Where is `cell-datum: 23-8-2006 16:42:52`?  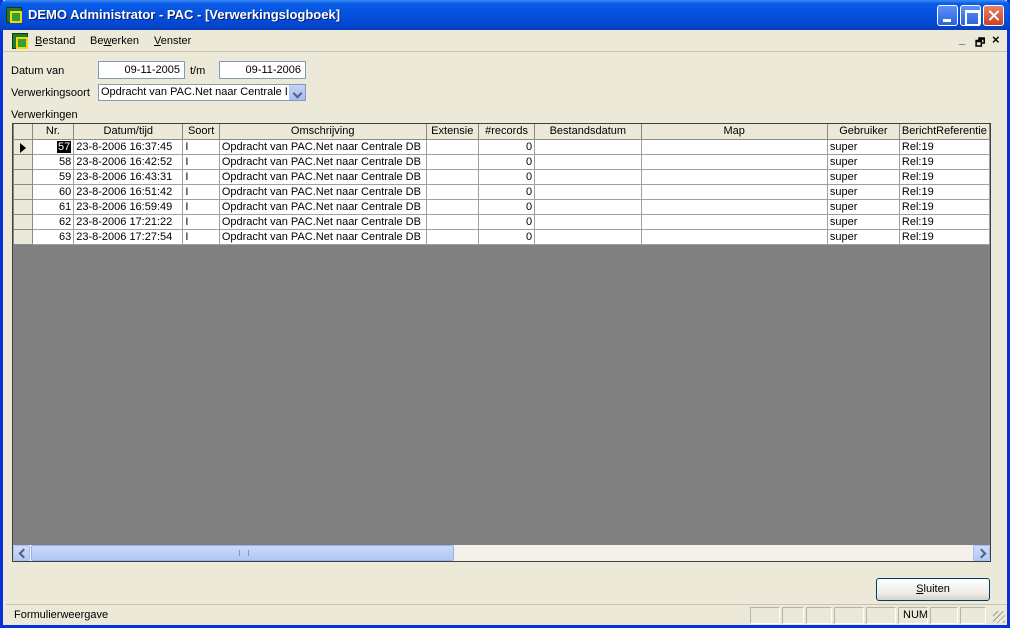 cell-datum: 23-8-2006 16:42:52 is located at coordinates (128, 161).